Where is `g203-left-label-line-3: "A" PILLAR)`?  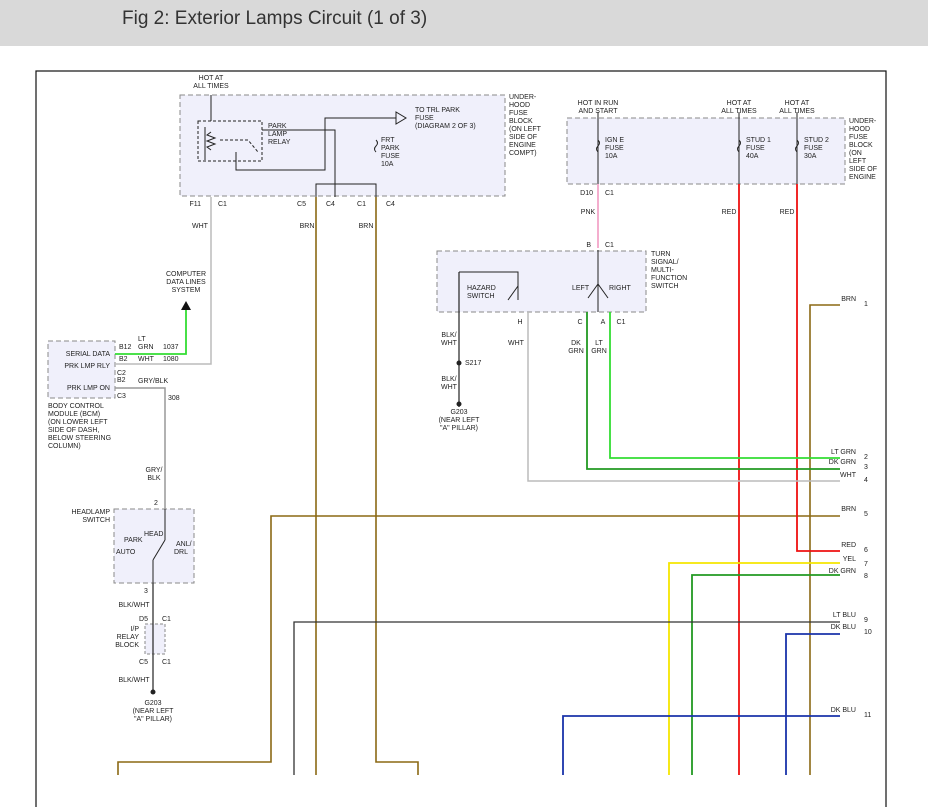
g203-left-label-line-3: "A" PILLAR) is located at coordinates (153, 719).